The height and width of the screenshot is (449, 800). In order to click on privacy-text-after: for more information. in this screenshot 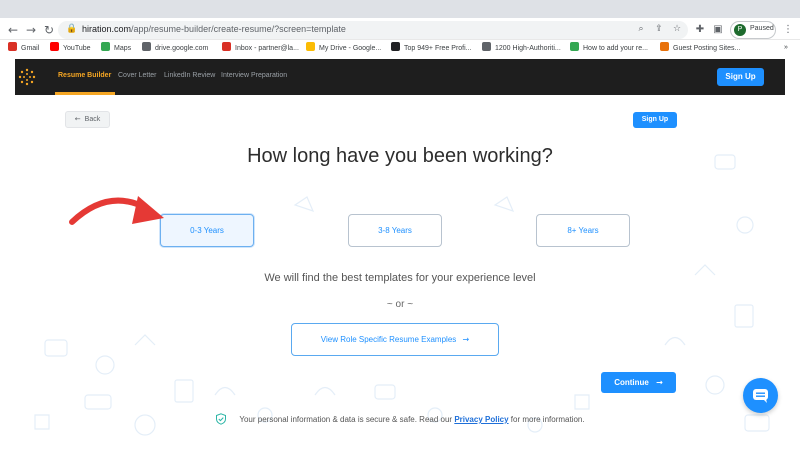, I will do `click(546, 419)`.